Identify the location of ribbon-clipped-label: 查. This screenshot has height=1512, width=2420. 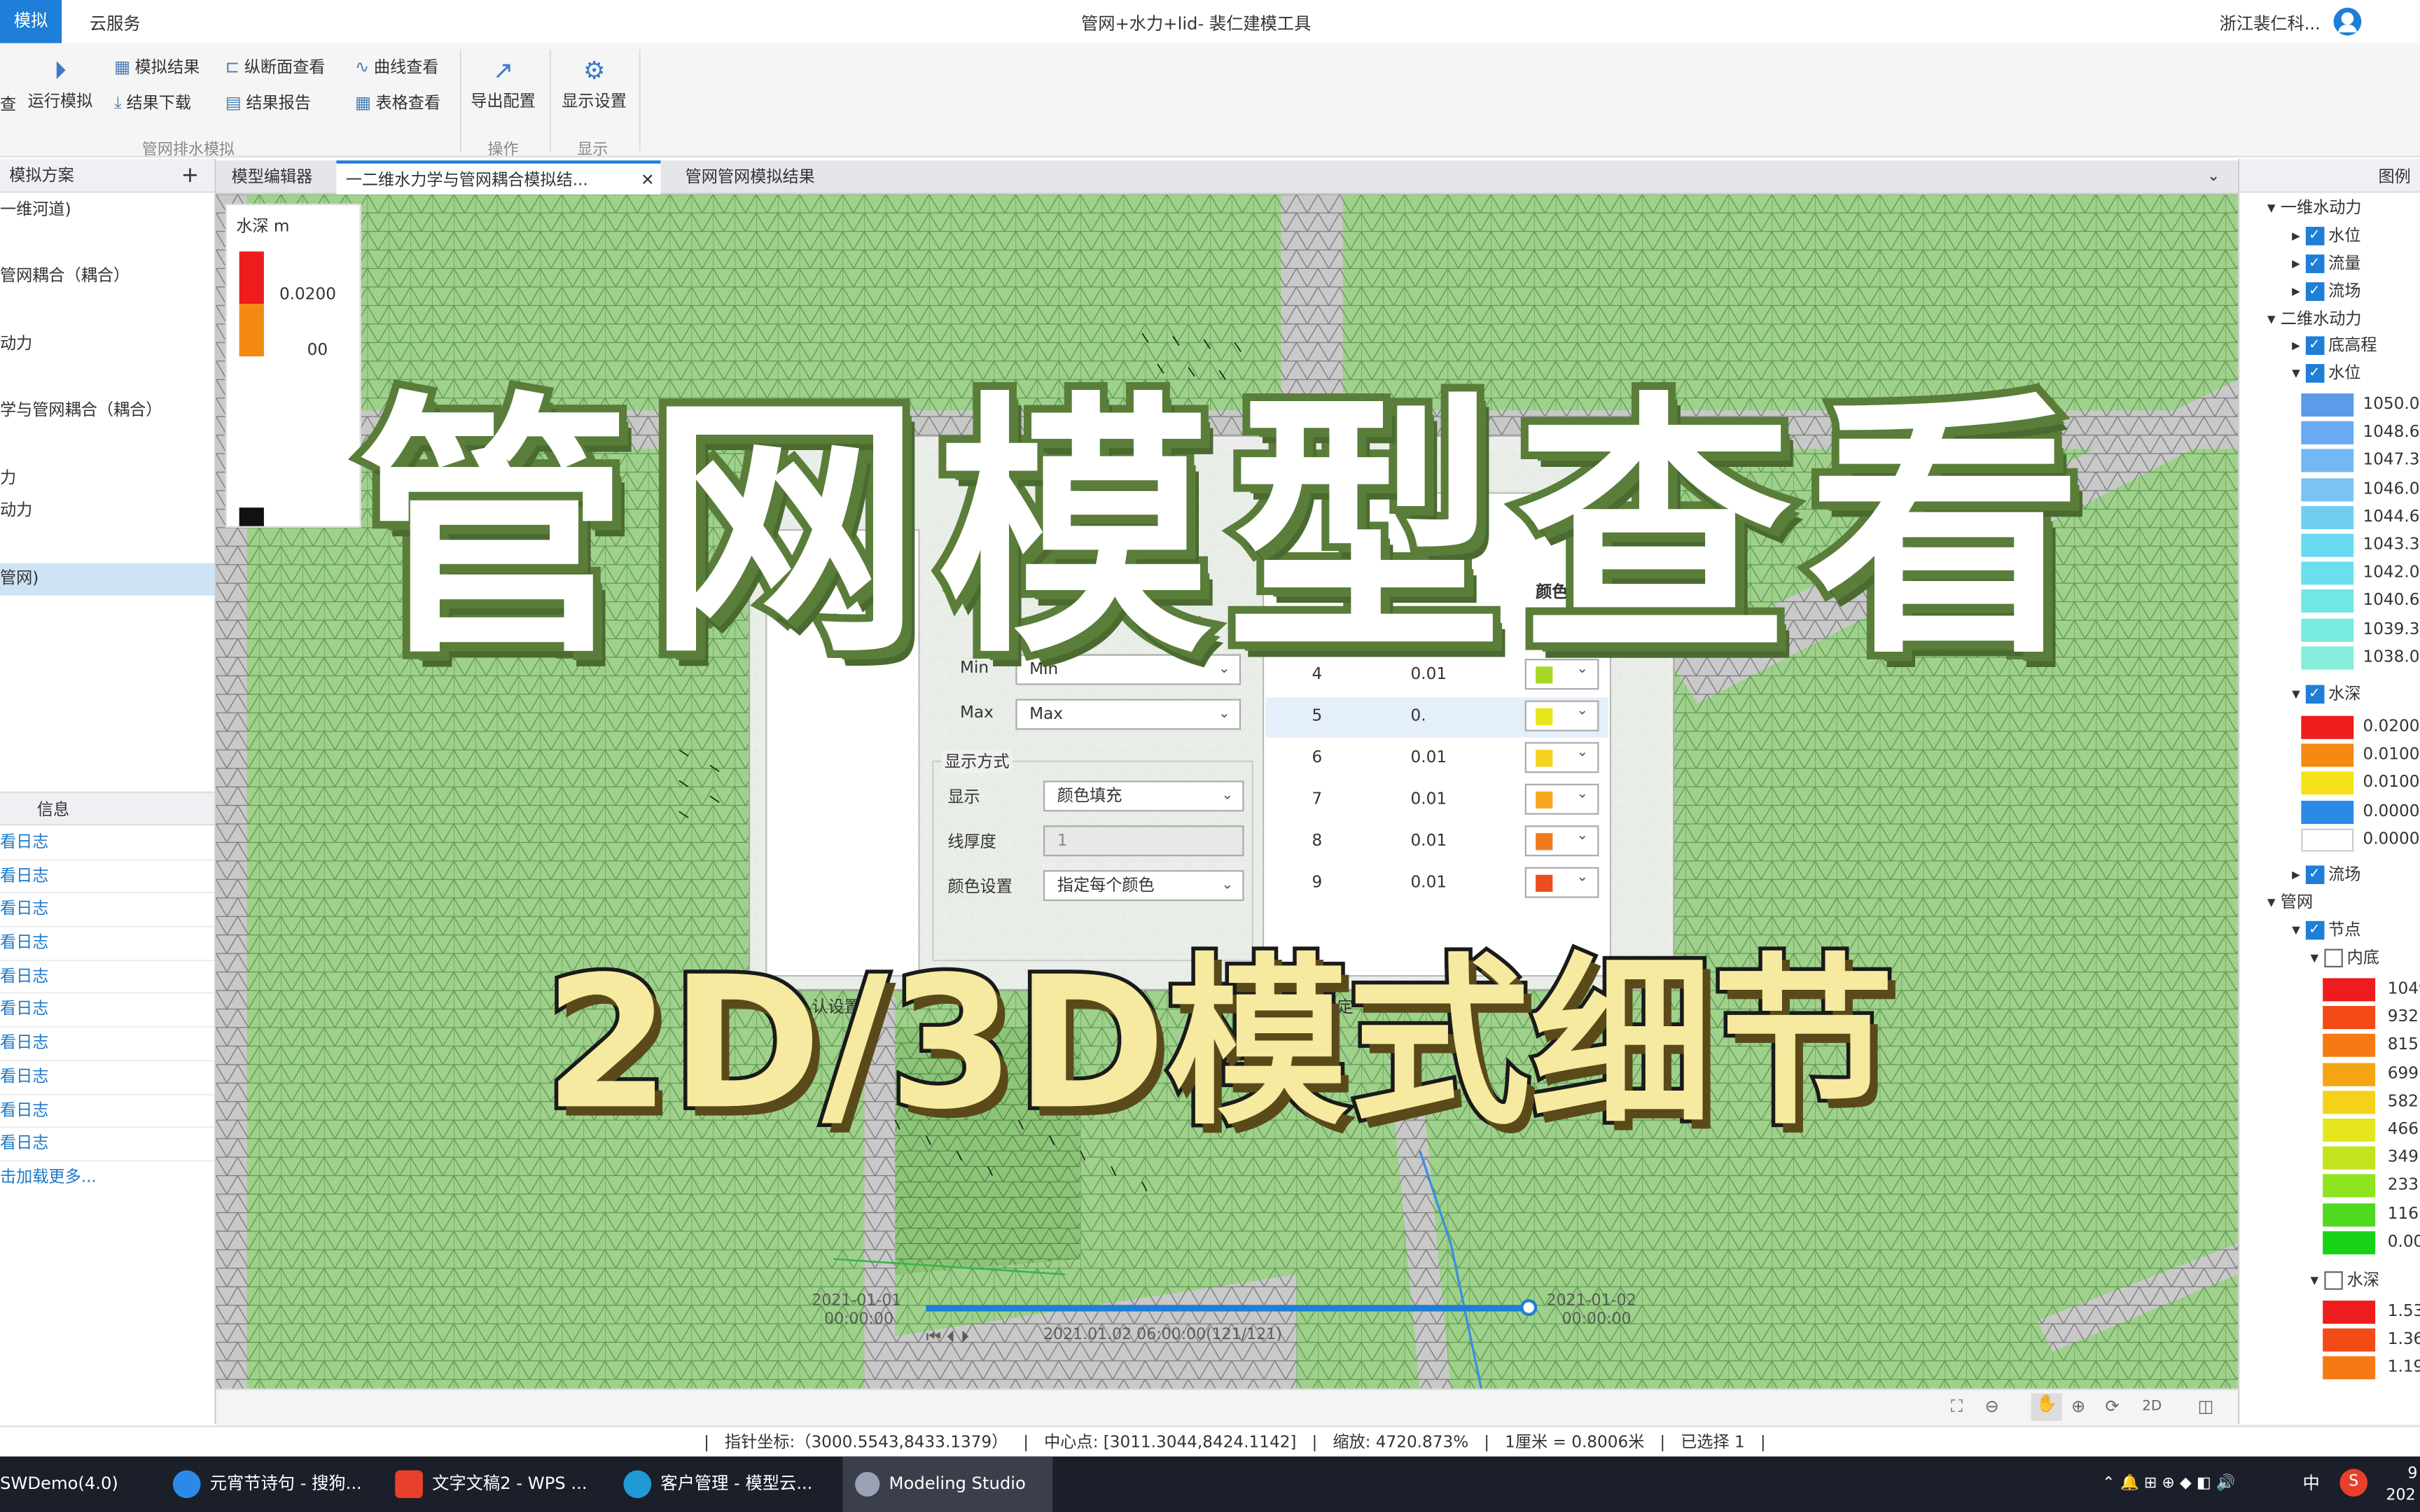
(8, 103).